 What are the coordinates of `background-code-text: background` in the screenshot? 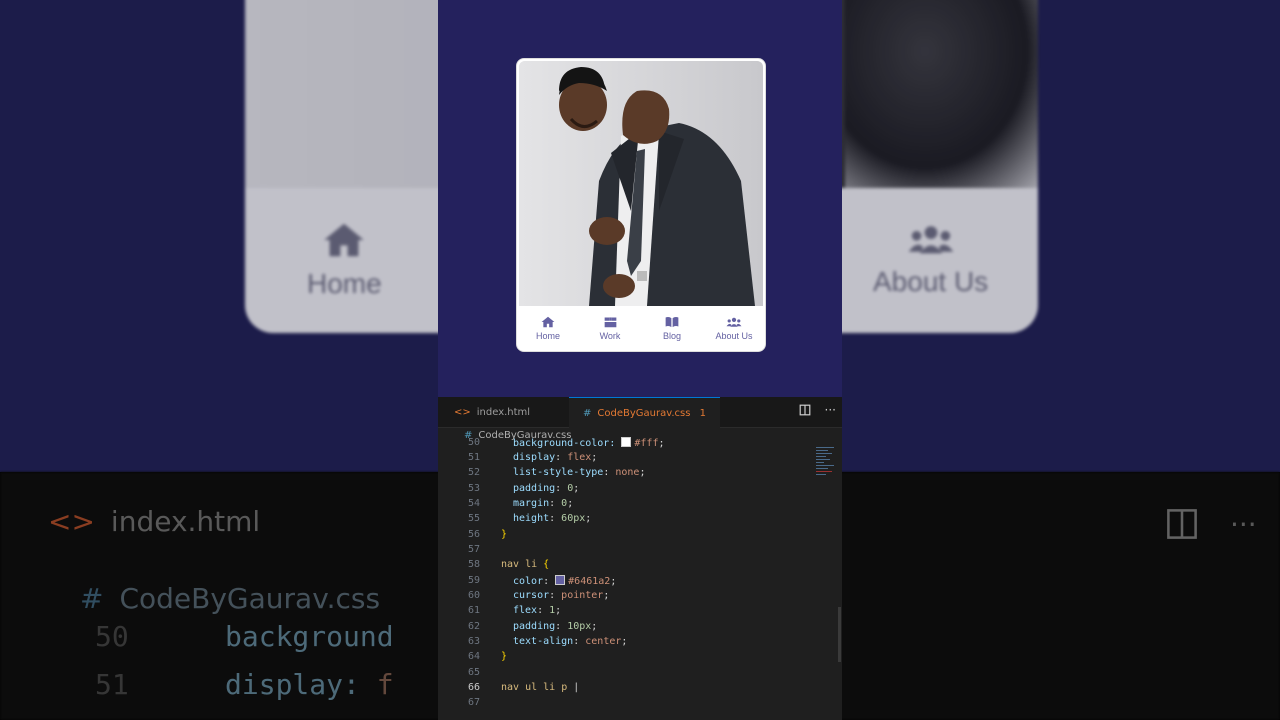 It's located at (309, 636).